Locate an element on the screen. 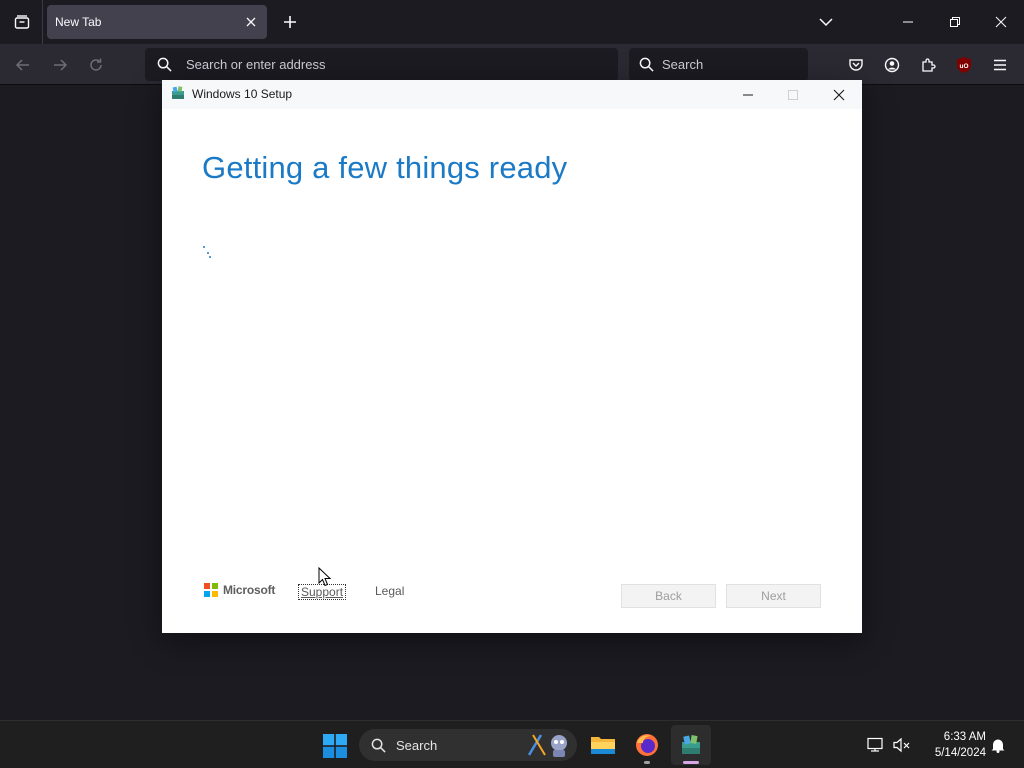 The height and width of the screenshot is (768, 1024). extensions-button is located at coordinates (928, 65).